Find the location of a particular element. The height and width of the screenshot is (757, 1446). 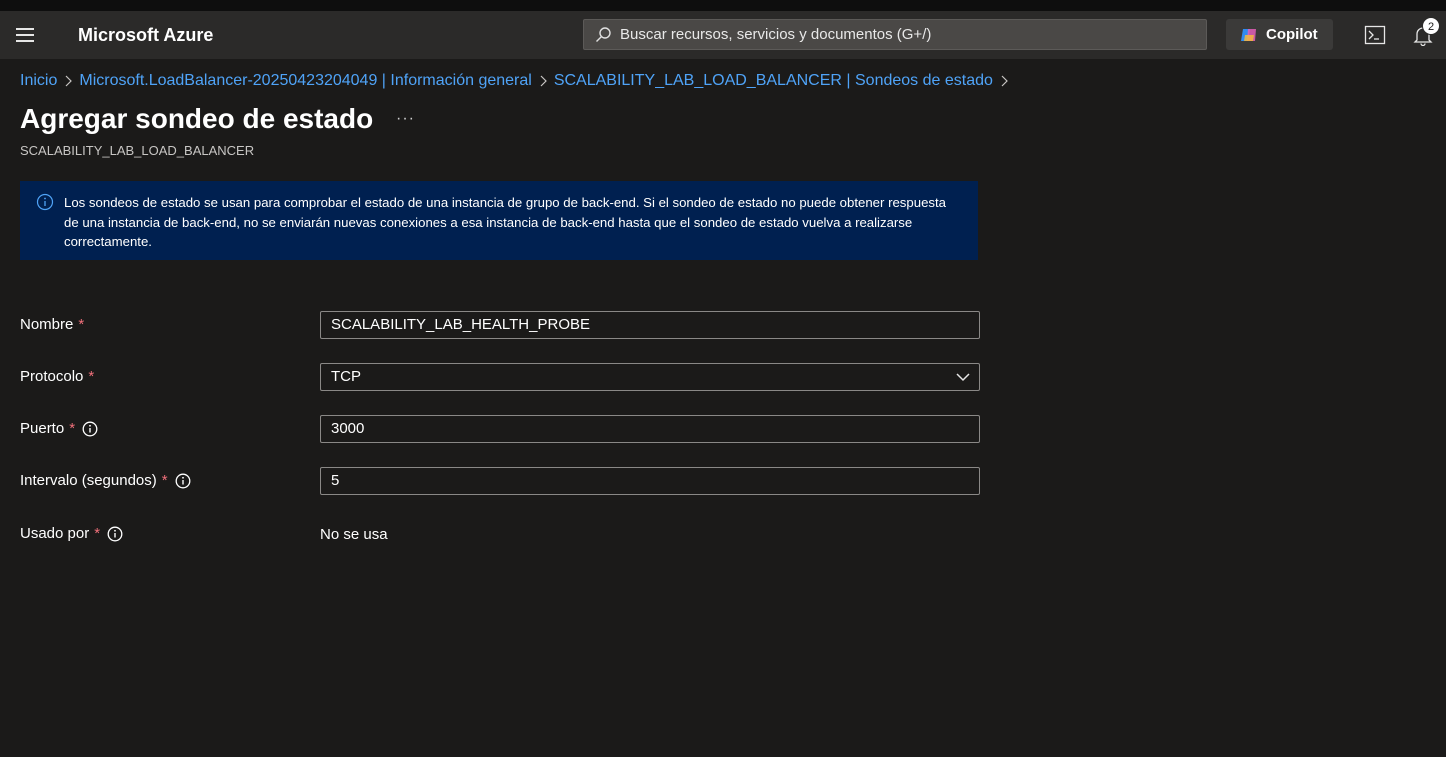

protocolo-selected-value: TCP is located at coordinates (346, 376).